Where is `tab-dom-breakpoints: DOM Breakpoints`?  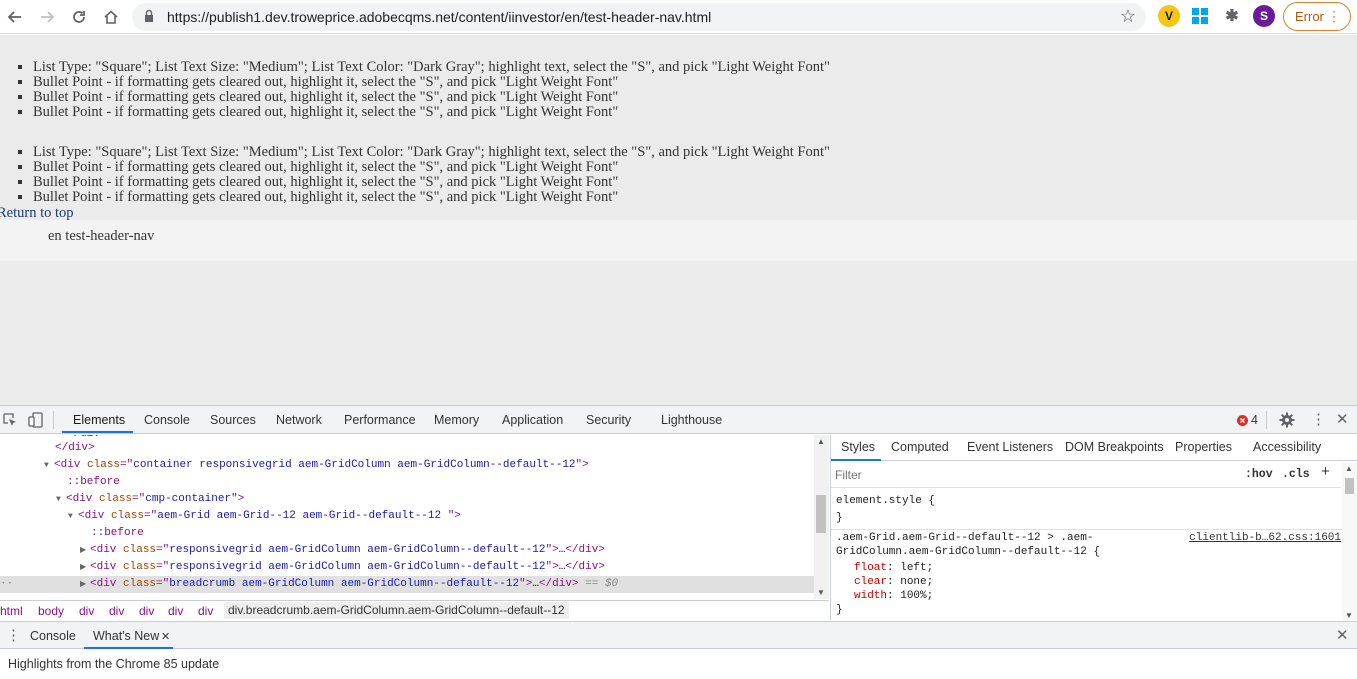 tab-dom-breakpoints: DOM Breakpoints is located at coordinates (1114, 447).